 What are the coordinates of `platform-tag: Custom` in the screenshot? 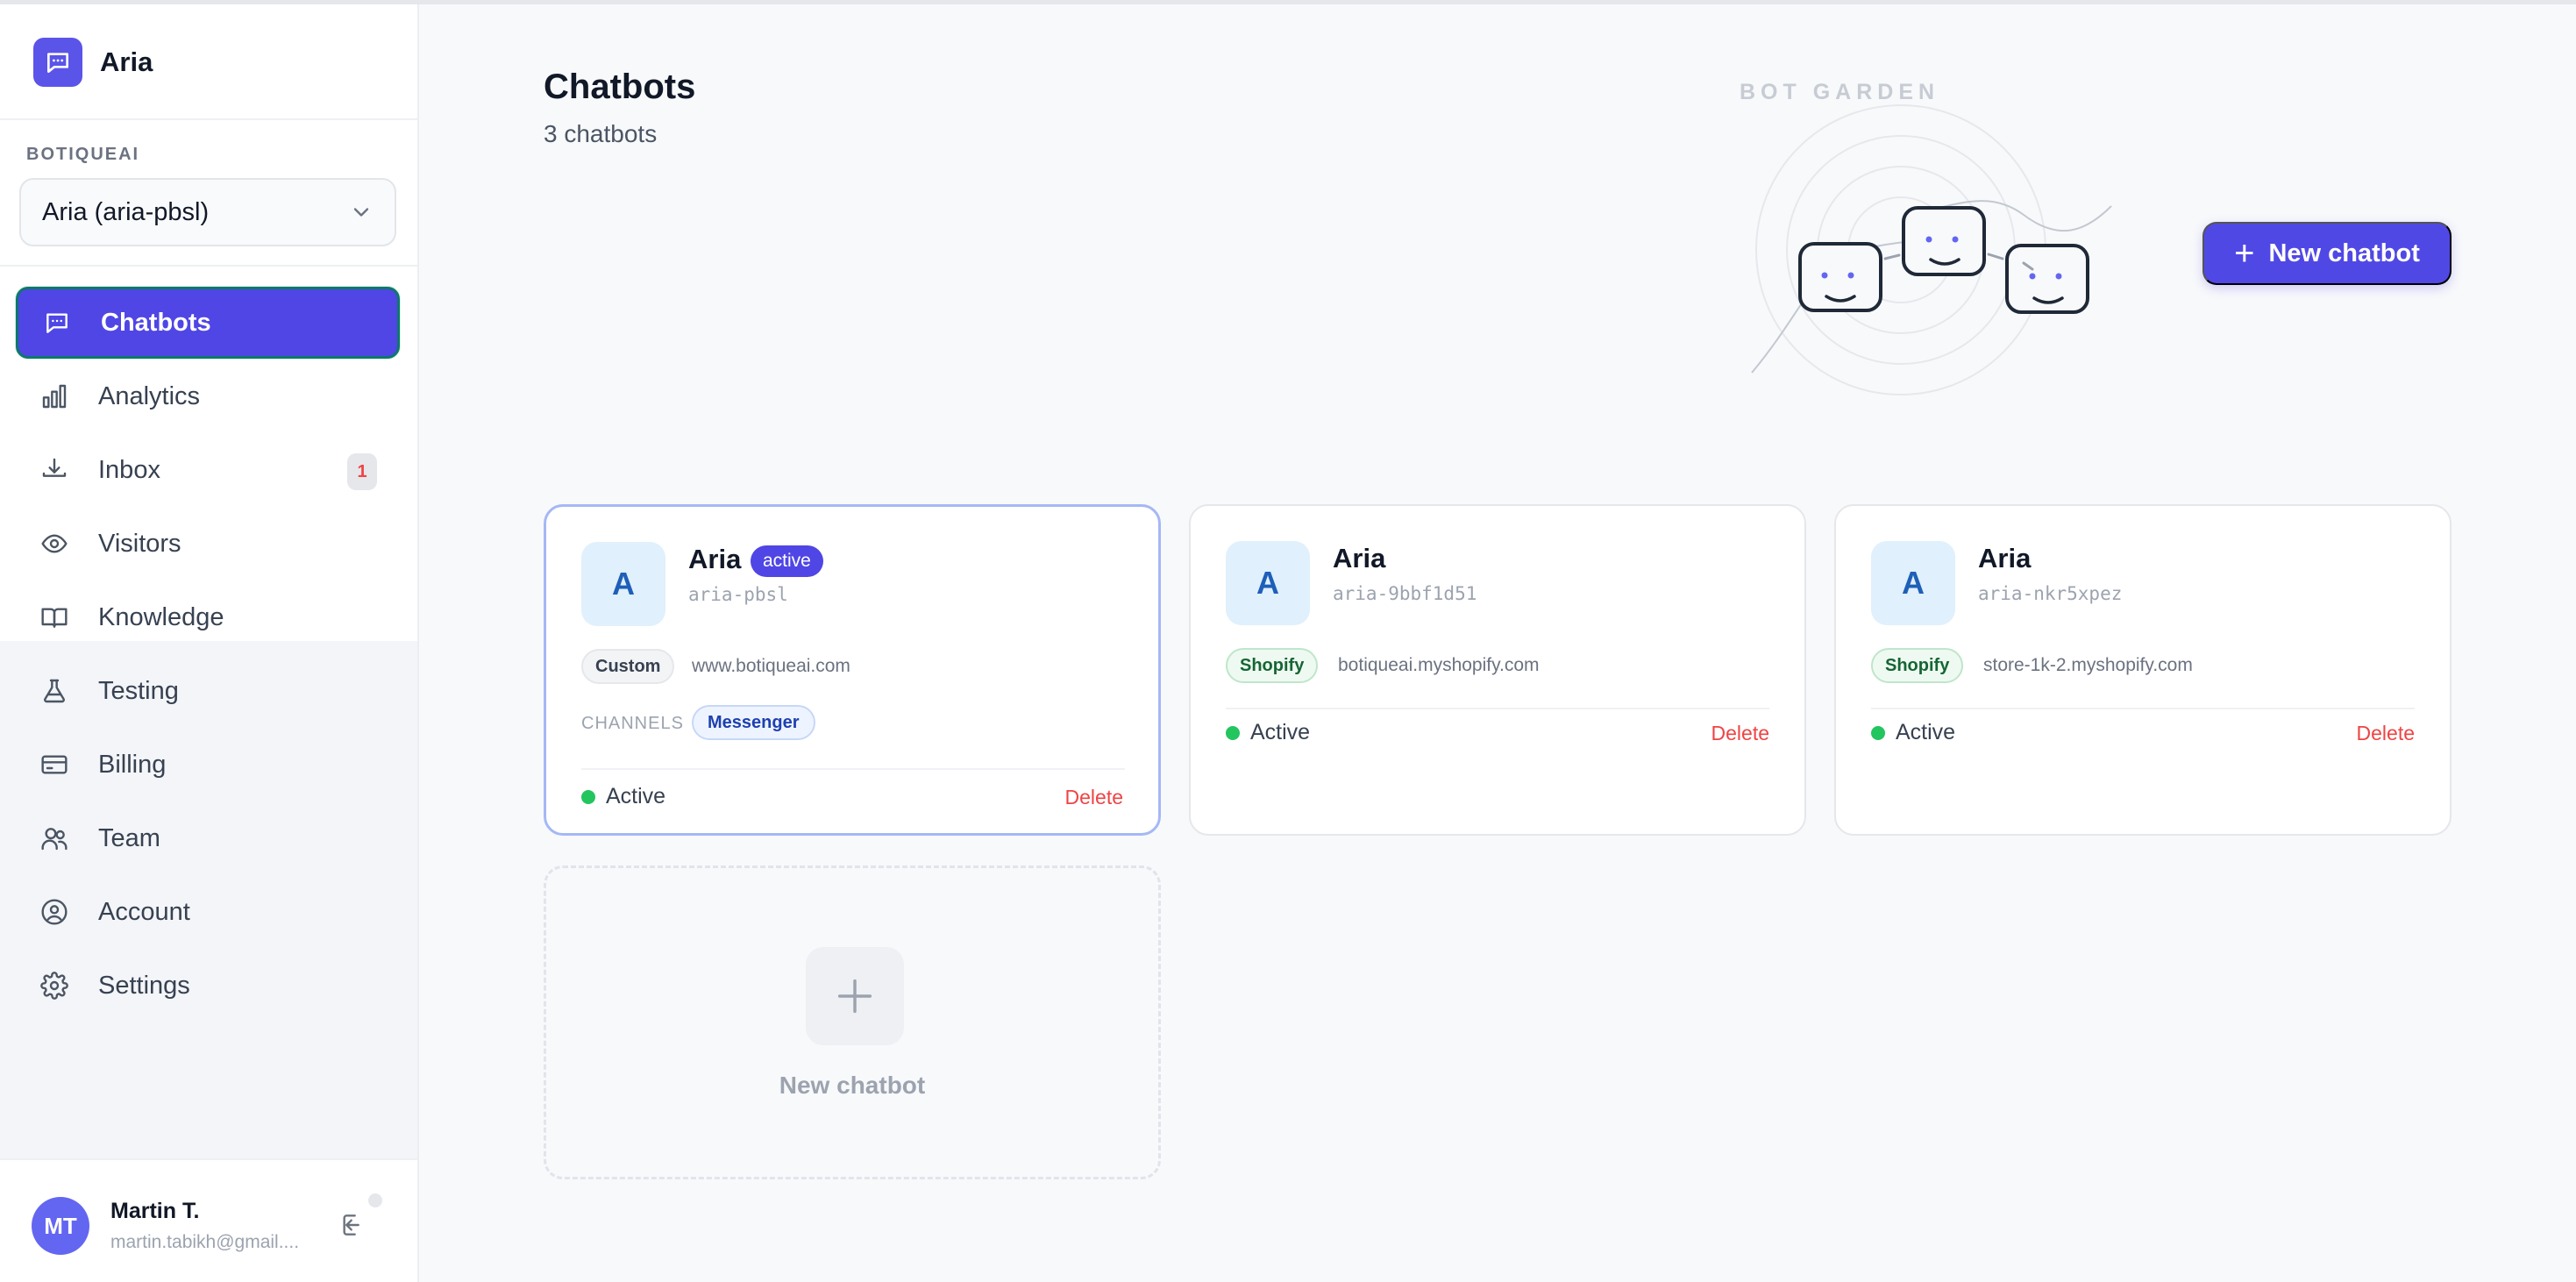 It's located at (628, 666).